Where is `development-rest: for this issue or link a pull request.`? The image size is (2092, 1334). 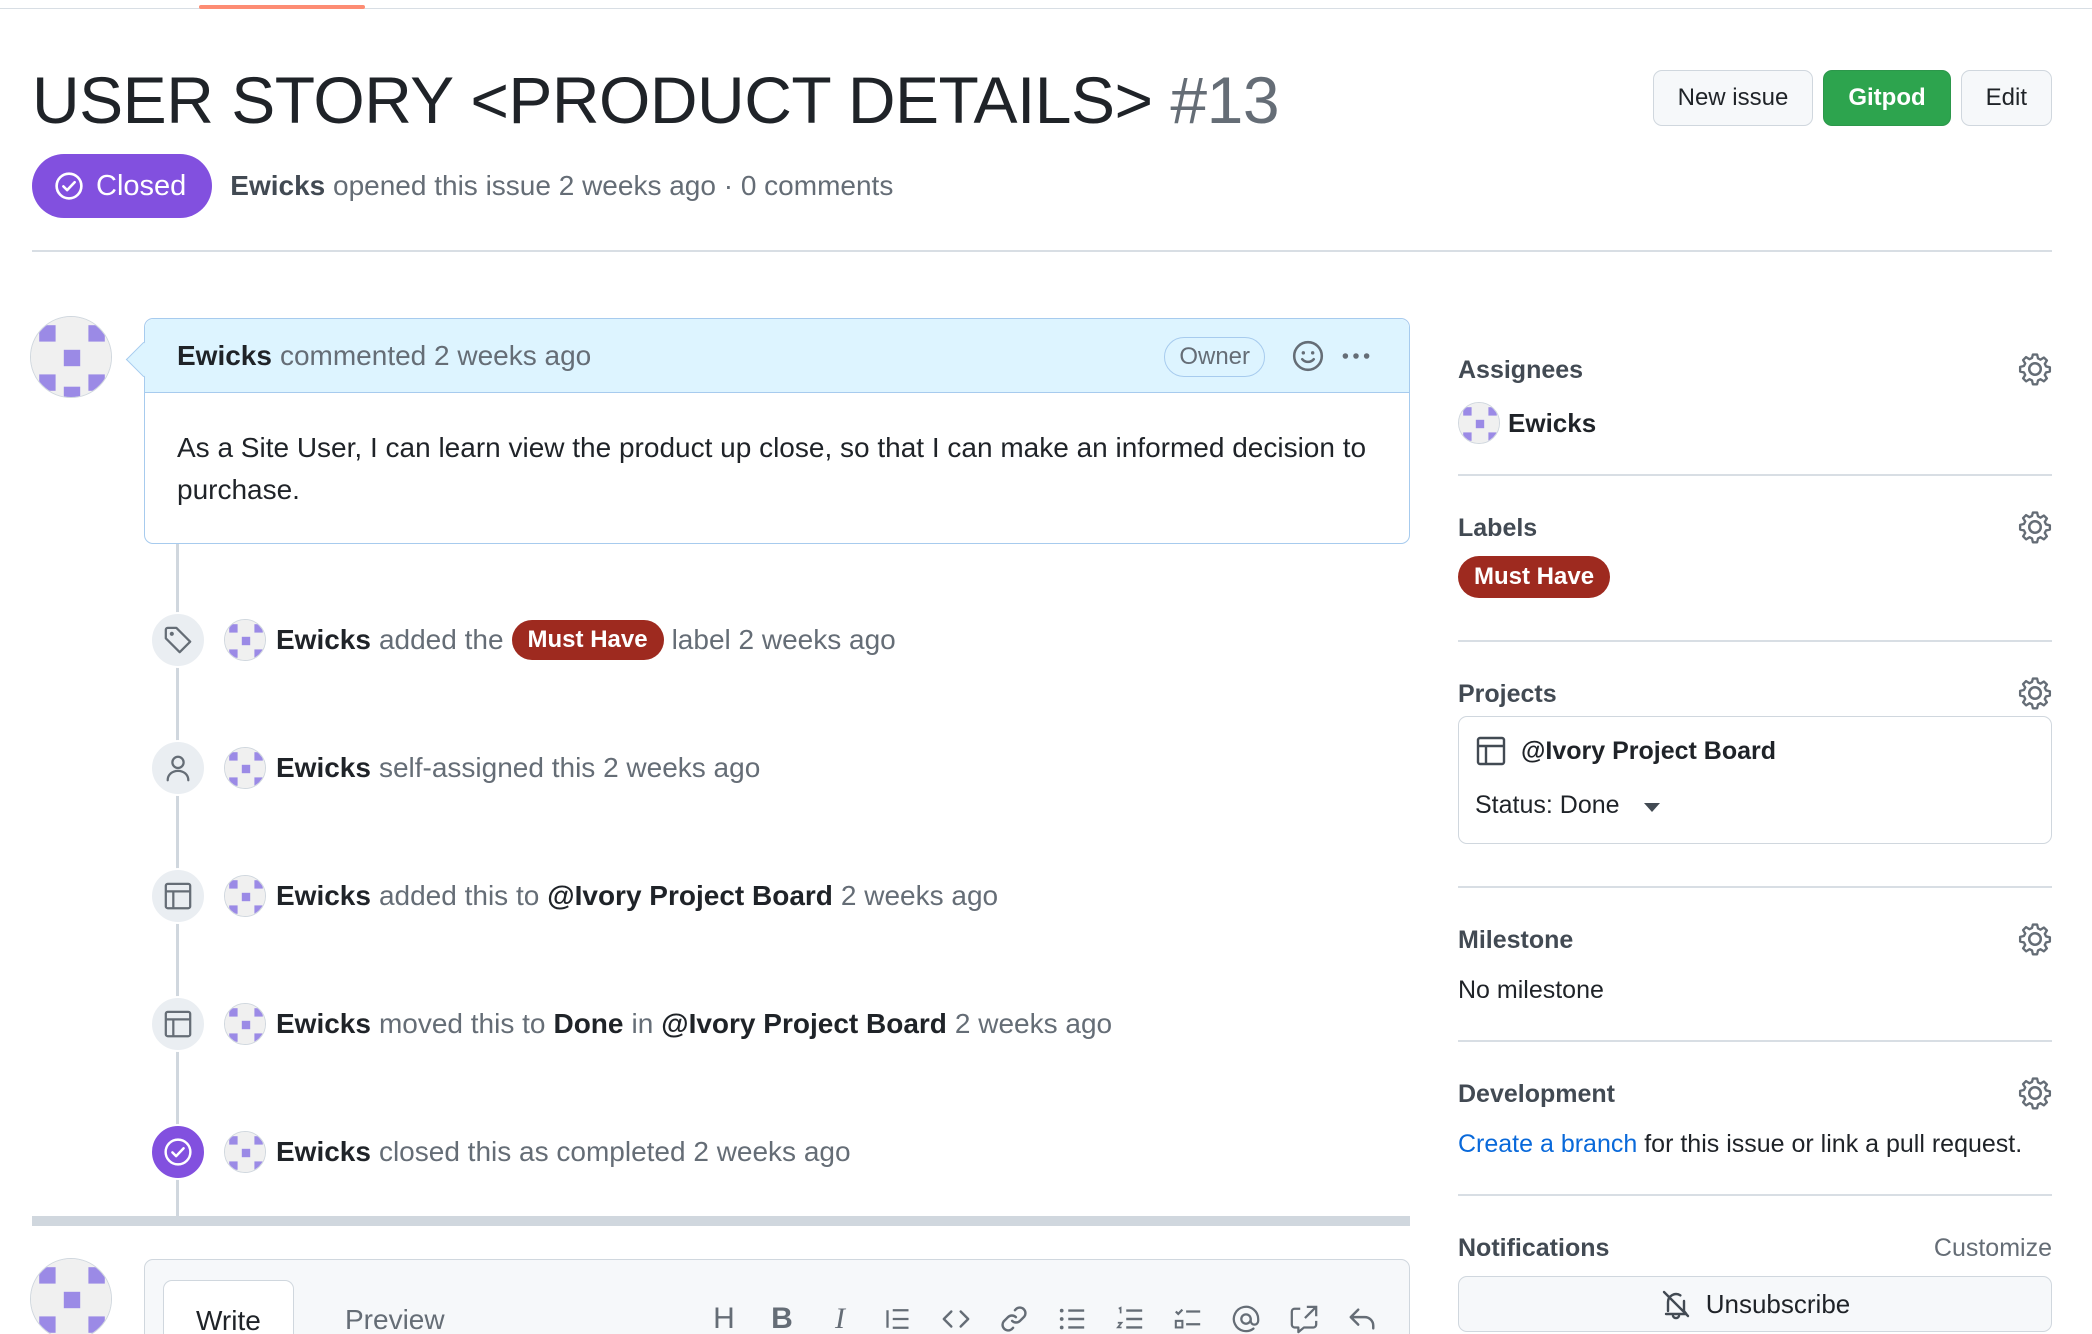 development-rest: for this issue or link a pull request. is located at coordinates (1833, 1144).